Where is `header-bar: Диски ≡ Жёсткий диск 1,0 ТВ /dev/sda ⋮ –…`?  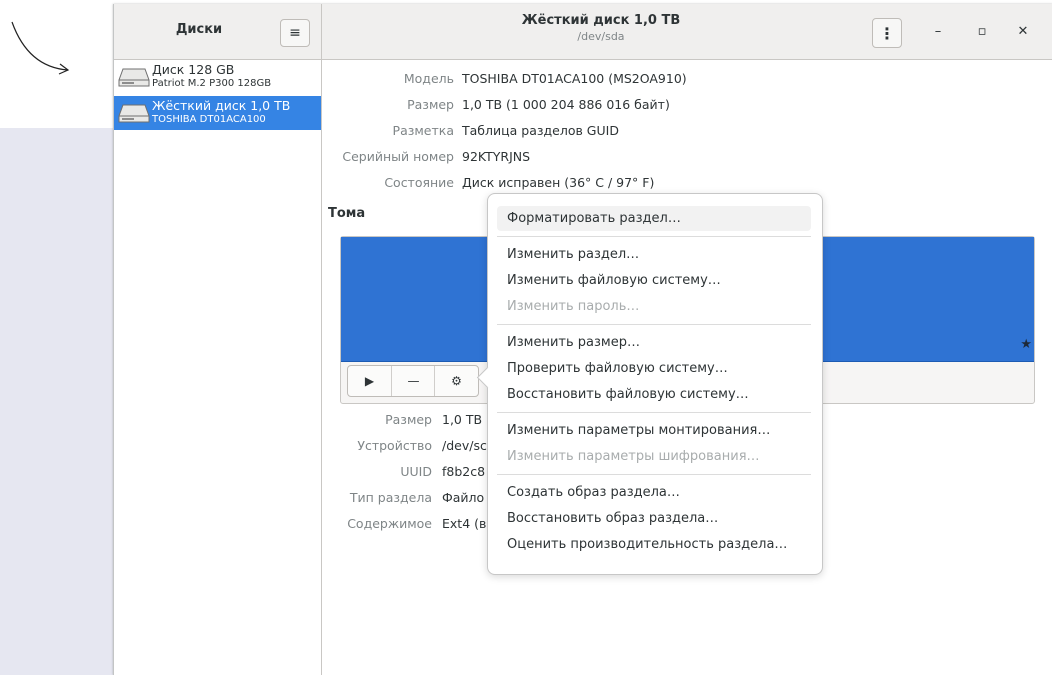
header-bar: Диски ≡ Жёсткий диск 1,0 ТВ /dev/sda ⋮ –… is located at coordinates (583, 32).